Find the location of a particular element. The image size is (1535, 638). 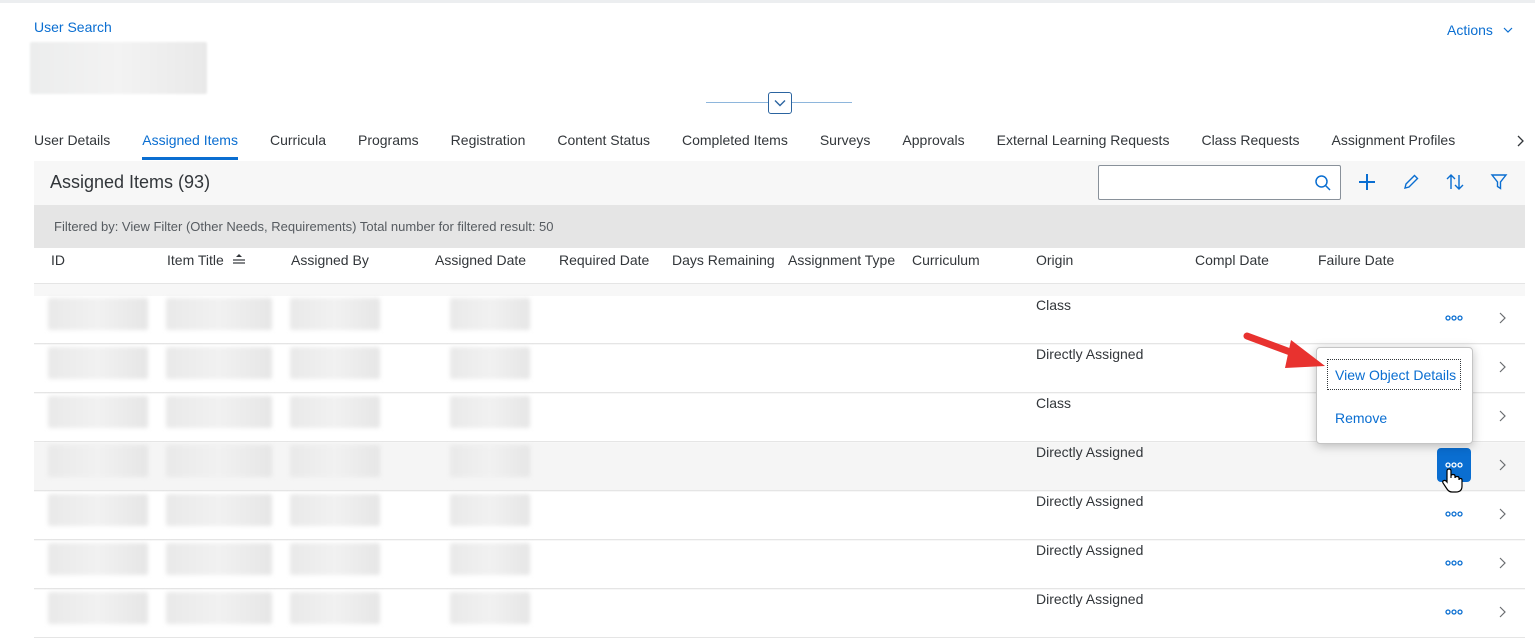

column-header-failure-date: Failure Date is located at coordinates (1356, 260).